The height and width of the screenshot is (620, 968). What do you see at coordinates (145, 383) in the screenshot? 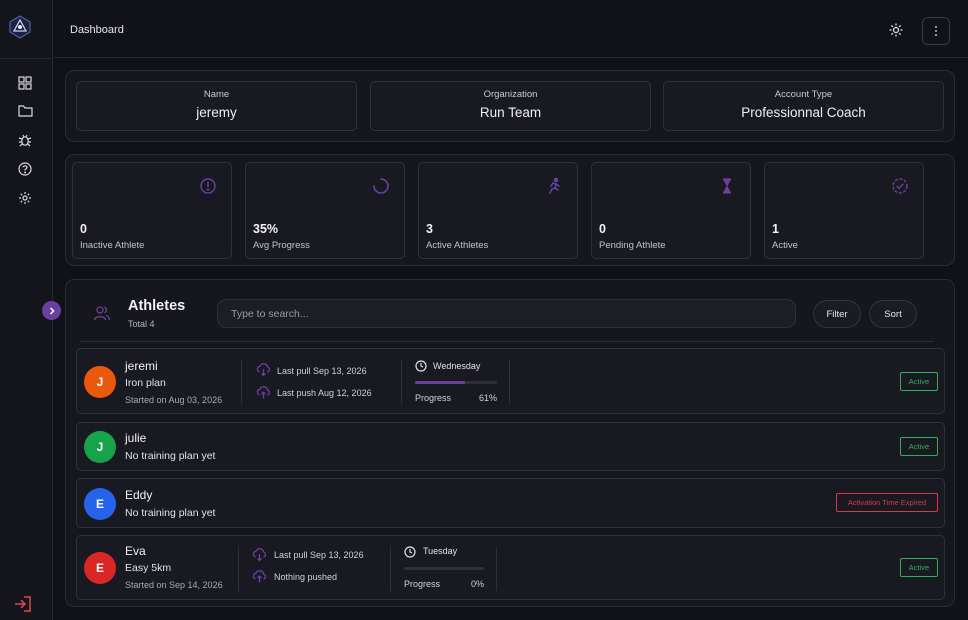
I see `athlete-plan: Iron plan` at bounding box center [145, 383].